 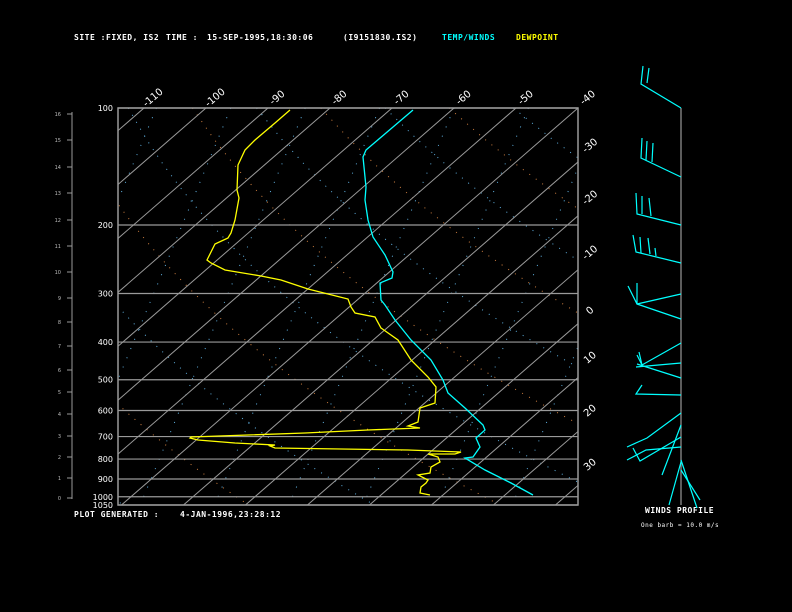 I want to click on pressure-tick-label: 300, so click(x=105, y=293).